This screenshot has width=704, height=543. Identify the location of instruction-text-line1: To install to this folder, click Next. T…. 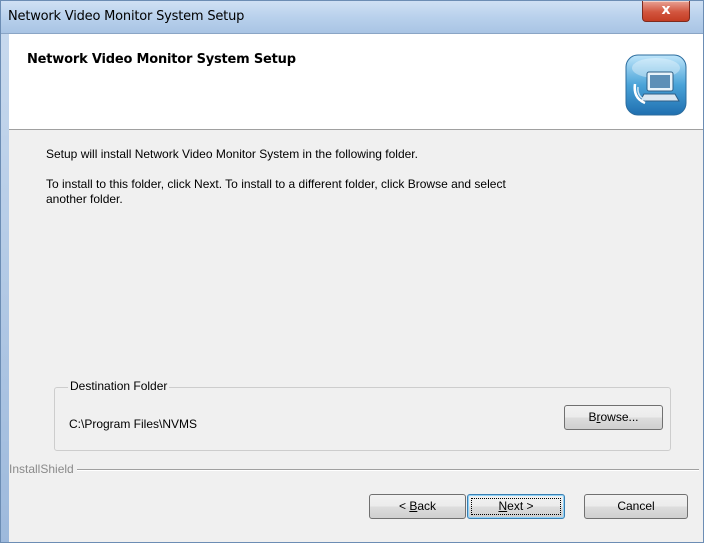
(276, 184).